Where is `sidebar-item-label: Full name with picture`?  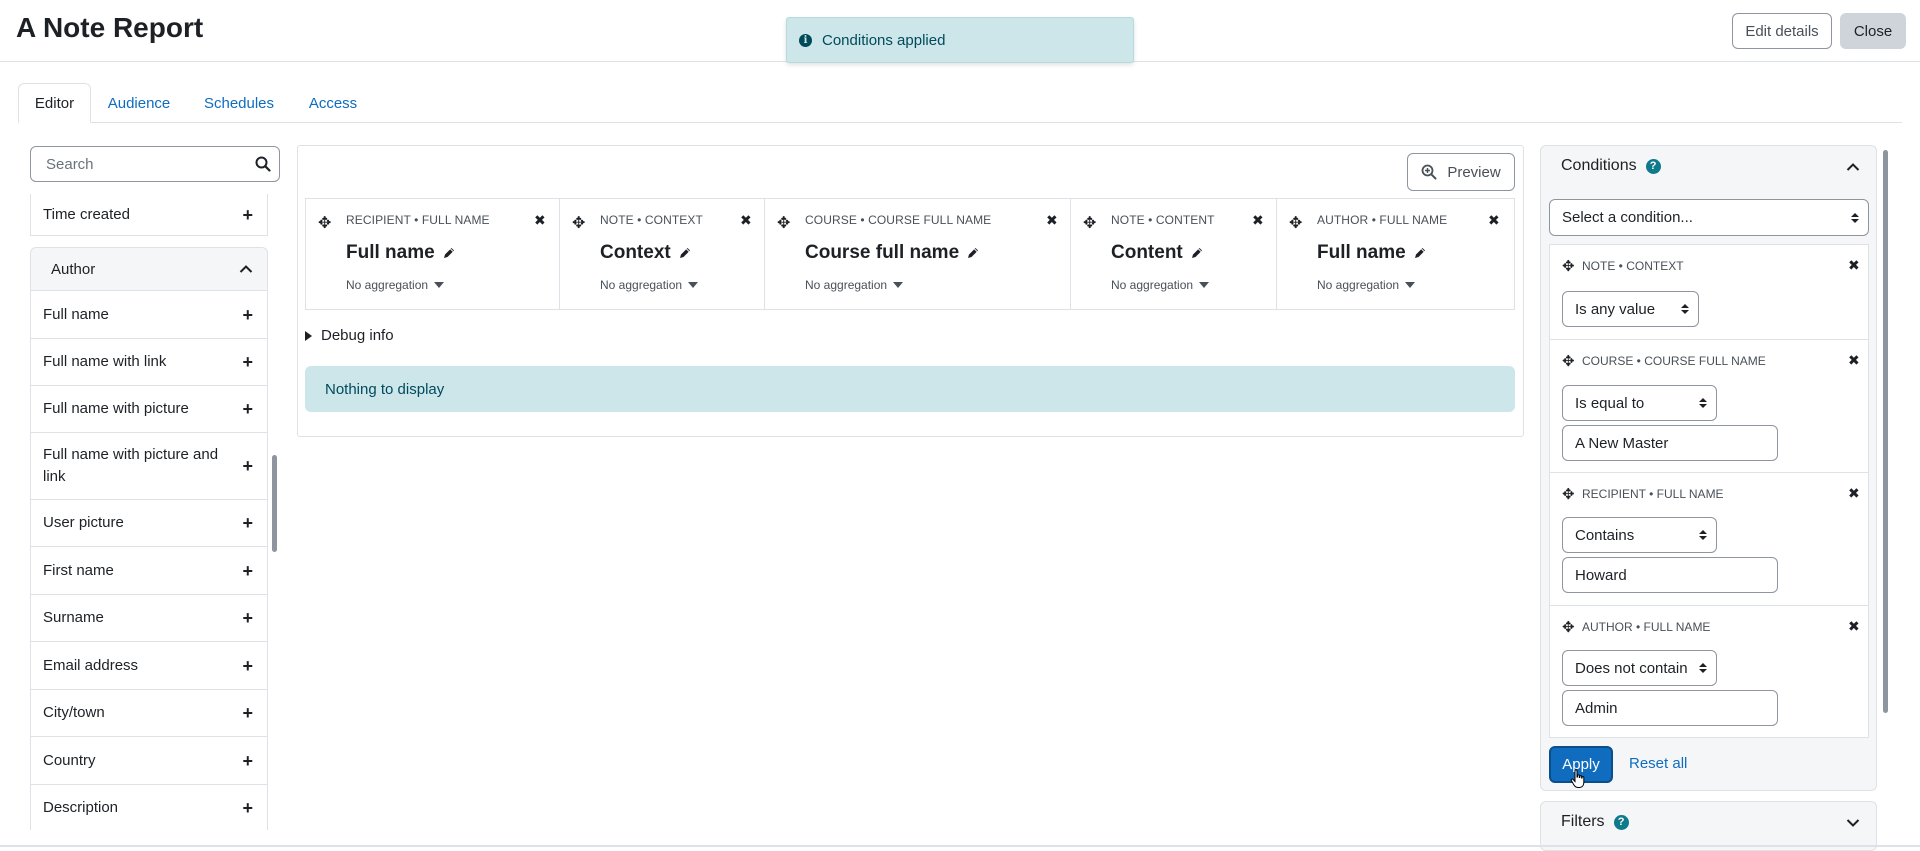 sidebar-item-label: Full name with picture is located at coordinates (116, 408).